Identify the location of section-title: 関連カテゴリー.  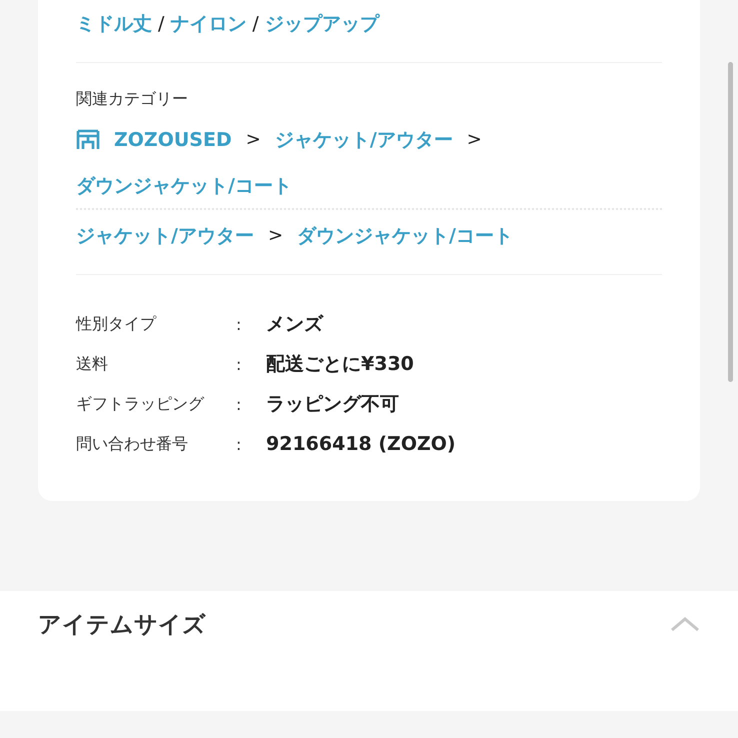
(132, 99).